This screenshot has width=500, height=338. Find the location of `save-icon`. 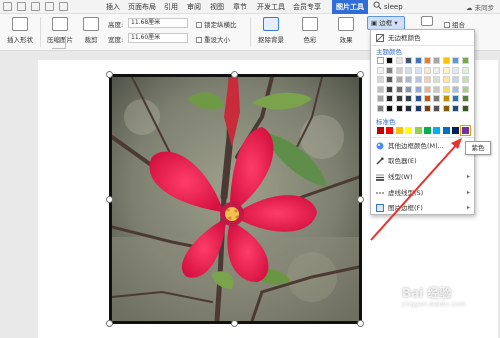

save-icon is located at coordinates (35, 6).